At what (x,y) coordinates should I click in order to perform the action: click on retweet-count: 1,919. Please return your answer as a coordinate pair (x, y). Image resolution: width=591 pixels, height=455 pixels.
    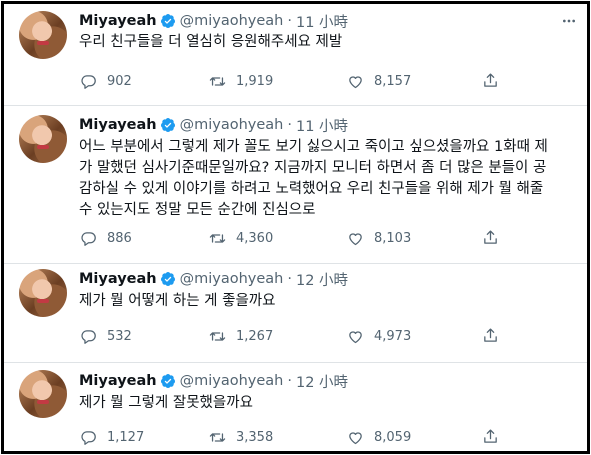
    Looking at the image, I should click on (255, 81).